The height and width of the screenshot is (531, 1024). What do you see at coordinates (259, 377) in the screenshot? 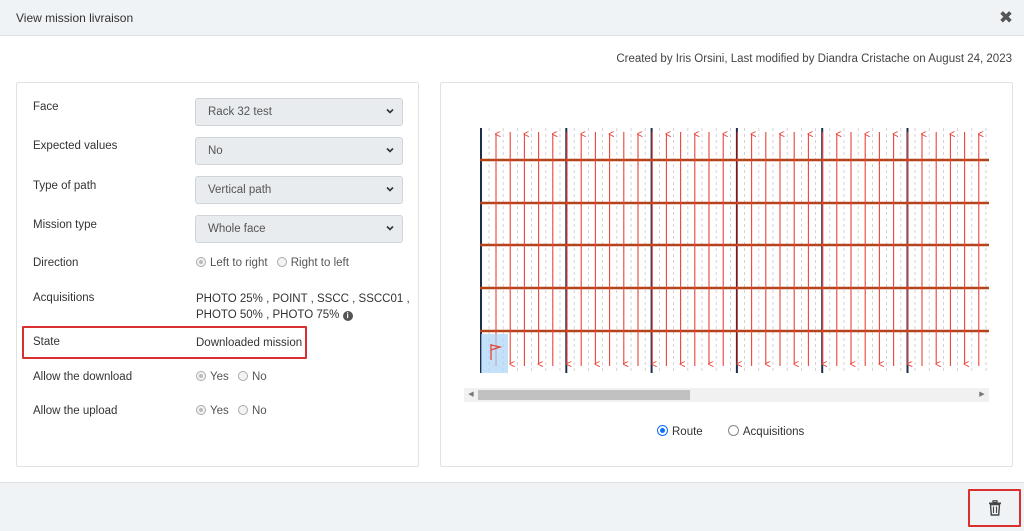
I see `allow-download-option-label: No` at bounding box center [259, 377].